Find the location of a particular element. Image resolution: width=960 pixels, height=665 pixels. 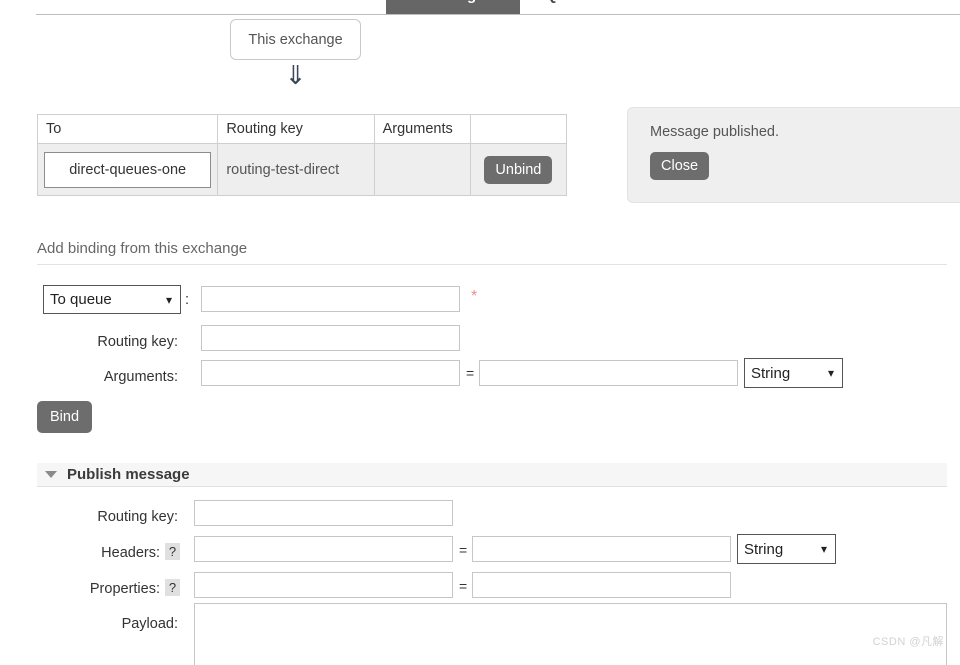

publish-routing-key-input is located at coordinates (323, 513).